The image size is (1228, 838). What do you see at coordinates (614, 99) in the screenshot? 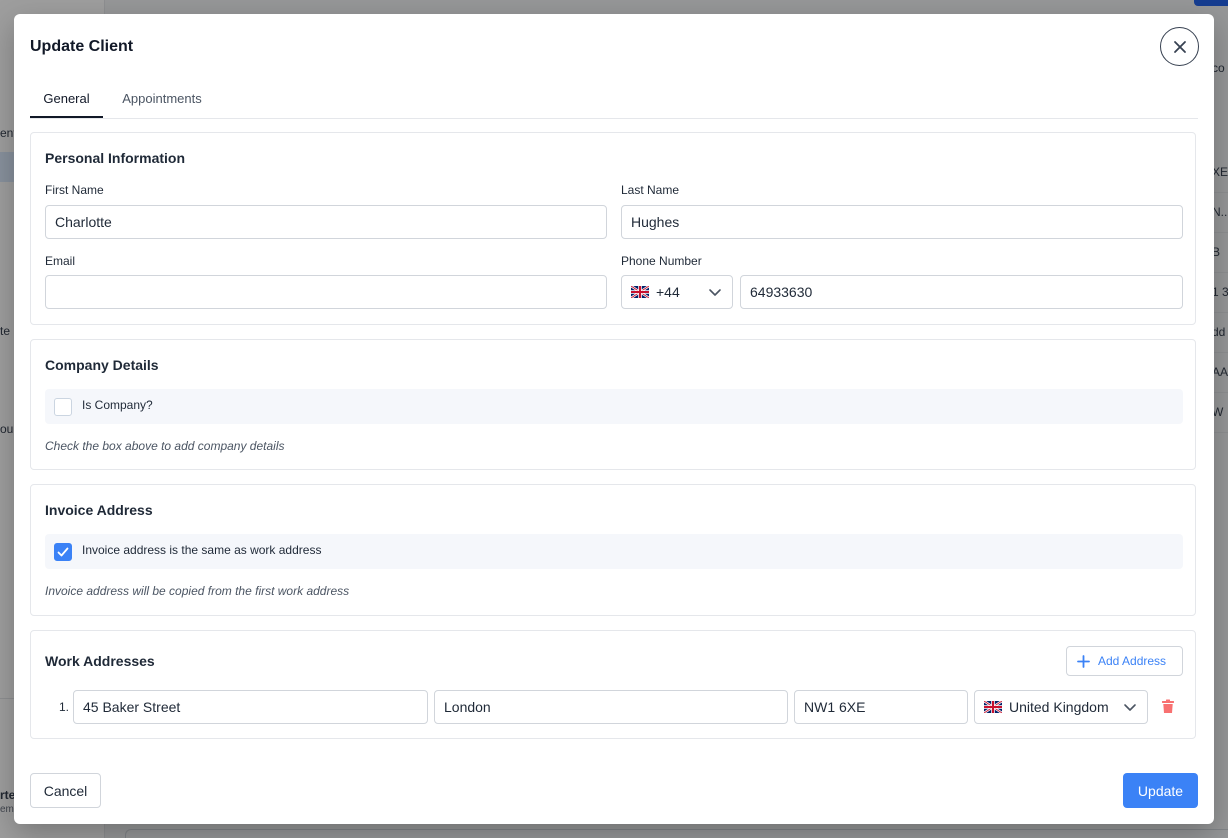
I see `tab-bar: General Appointments` at bounding box center [614, 99].